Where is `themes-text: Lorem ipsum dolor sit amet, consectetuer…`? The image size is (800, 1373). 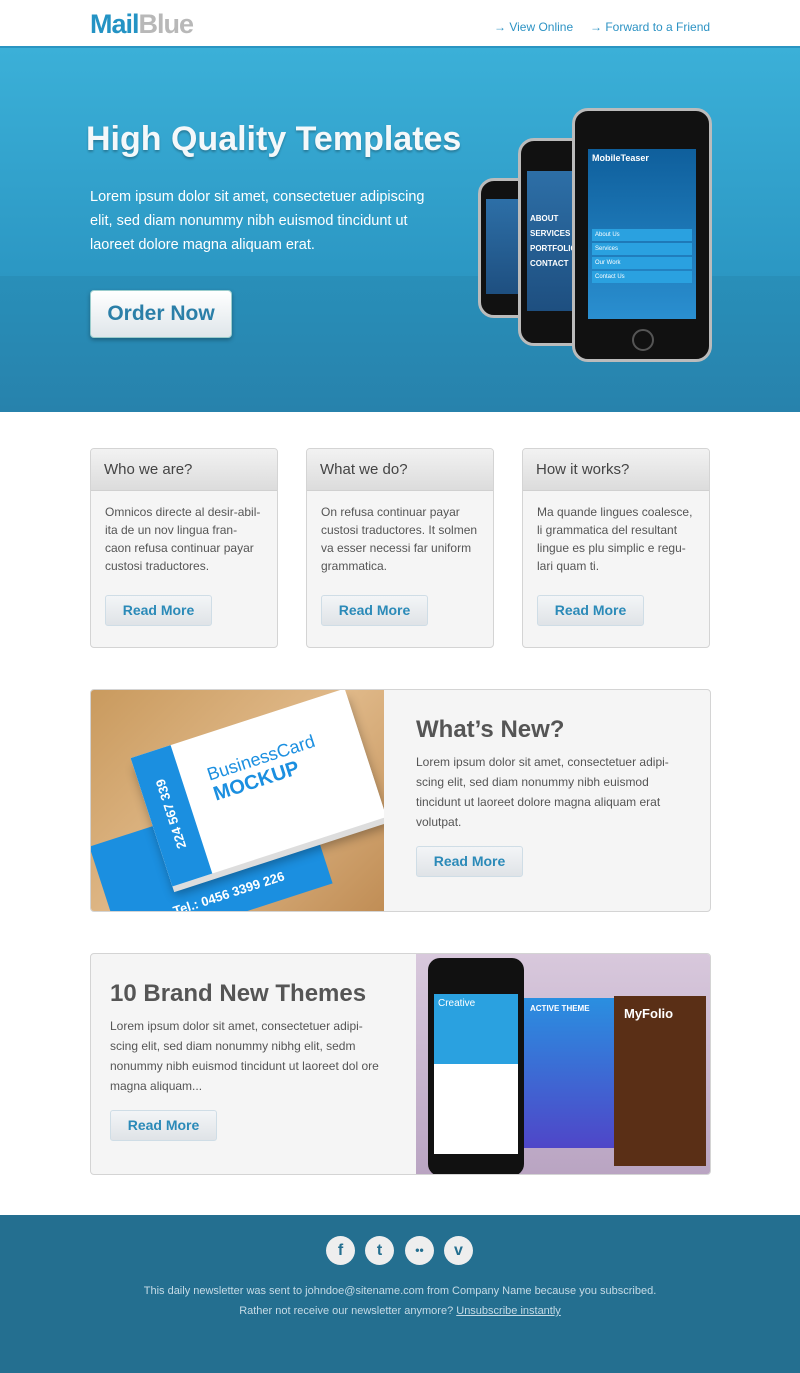 themes-text: Lorem ipsum dolor sit amet, consectetuer… is located at coordinates (244, 1056).